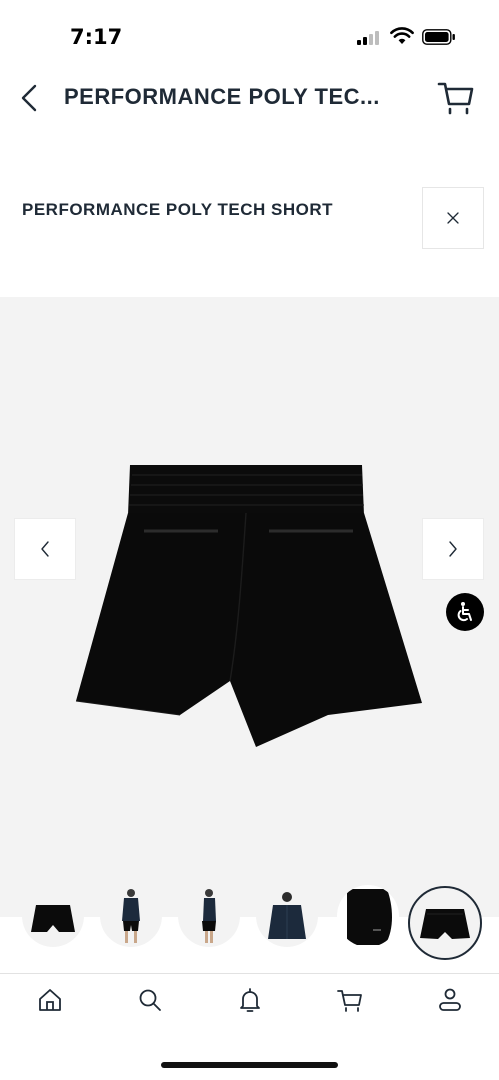 The width and height of the screenshot is (499, 1080). I want to click on wheelchair-icon, so click(464, 612).